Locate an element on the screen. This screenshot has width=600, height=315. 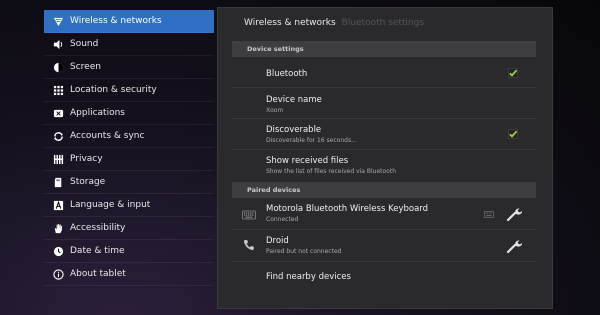
paired-devices-header: Paired devices is located at coordinates (384, 190).